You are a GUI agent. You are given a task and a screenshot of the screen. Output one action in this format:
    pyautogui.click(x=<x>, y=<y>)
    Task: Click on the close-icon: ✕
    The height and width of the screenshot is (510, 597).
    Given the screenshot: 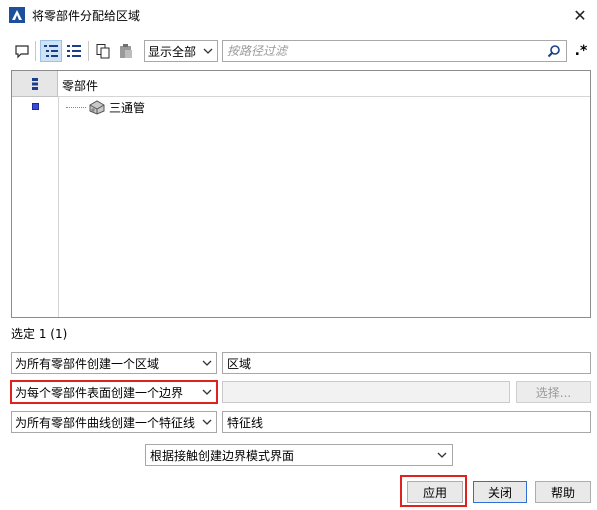 What is the action you would take?
    pyautogui.click(x=580, y=15)
    